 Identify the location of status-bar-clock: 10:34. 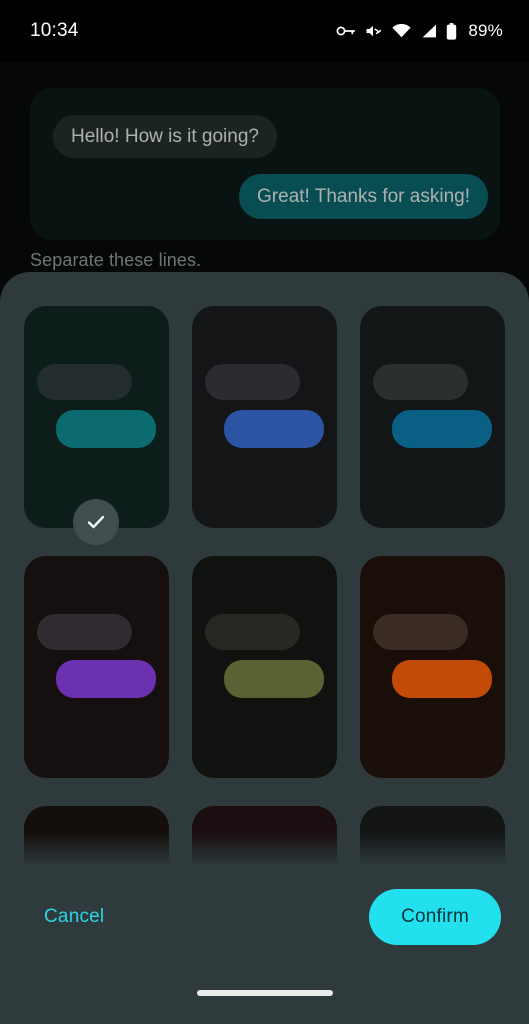
(54, 30).